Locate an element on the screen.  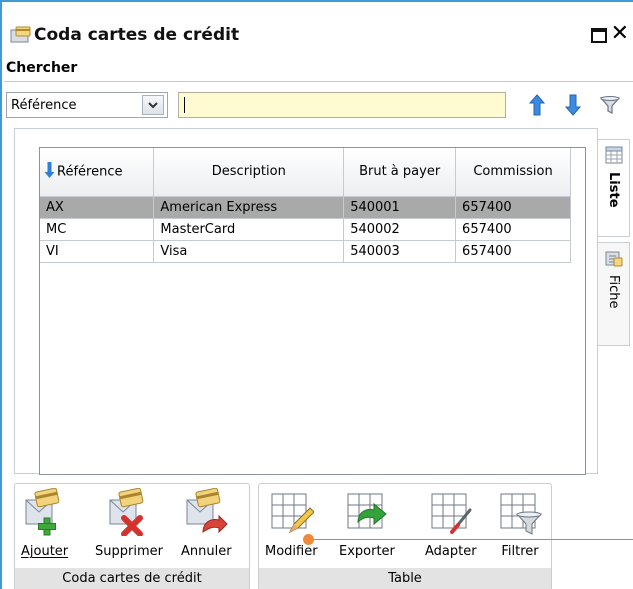
cell-brut: 540003 is located at coordinates (400, 251).